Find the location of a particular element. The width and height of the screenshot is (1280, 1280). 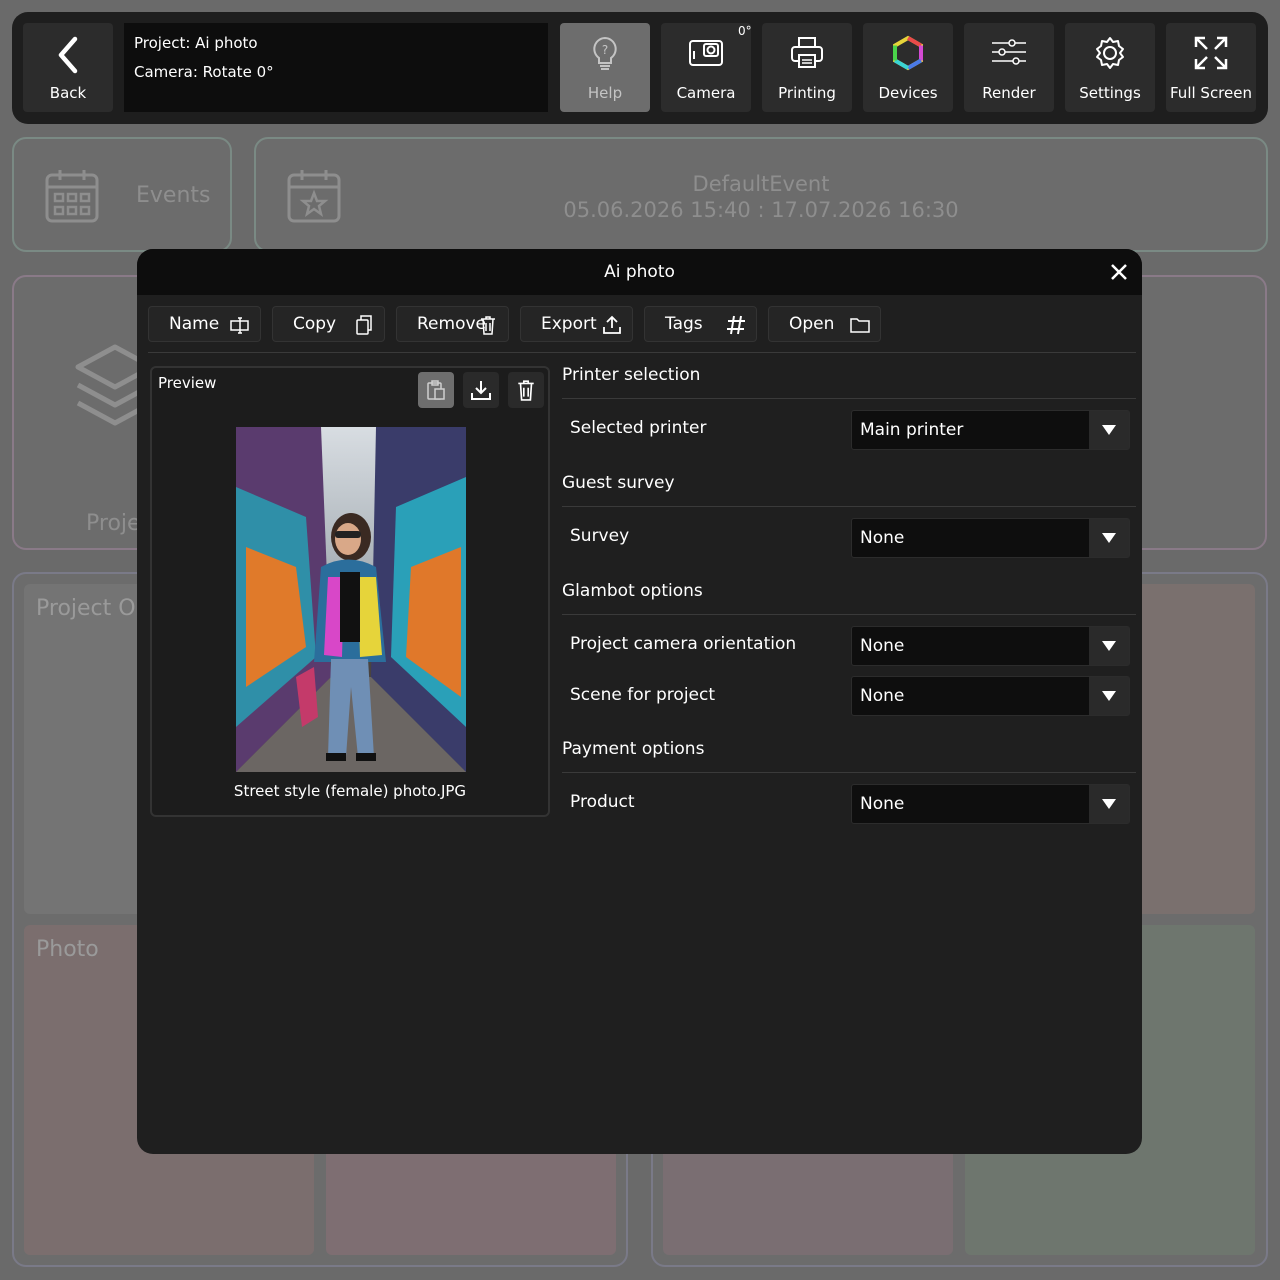

export-icon is located at coordinates (612, 324).